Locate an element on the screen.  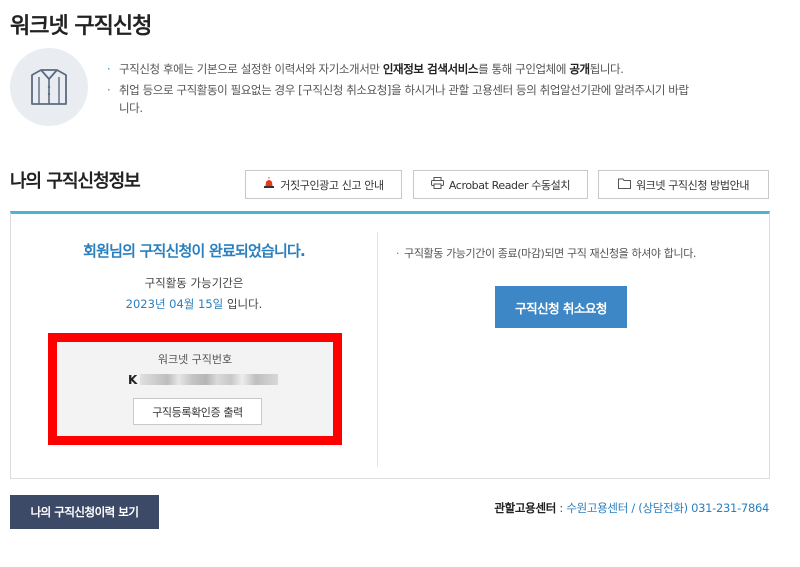
period-line: 2023년 04월 15일 입니다. is located at coordinates (194, 304).